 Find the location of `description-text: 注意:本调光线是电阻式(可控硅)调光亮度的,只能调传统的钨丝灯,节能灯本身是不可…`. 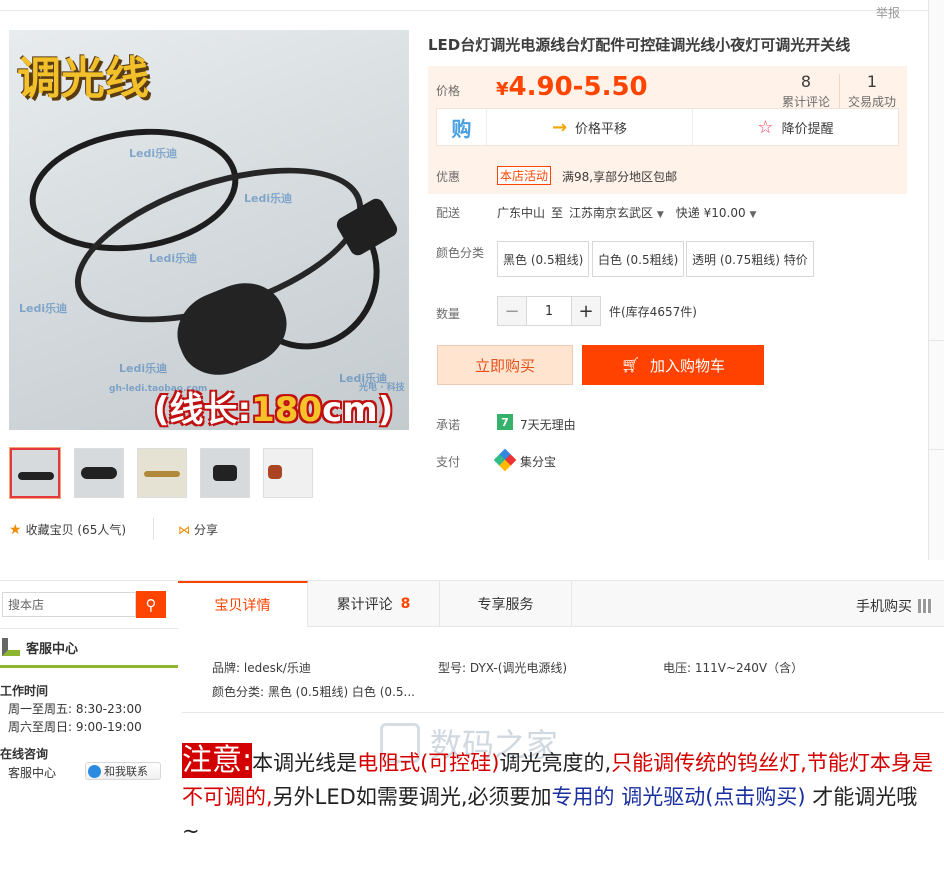

description-text: 注意:本调光线是电阻式(可控硅)调光亮度的,只能调传统的钨丝灯,节能灯本身是不可… is located at coordinates (557, 793).